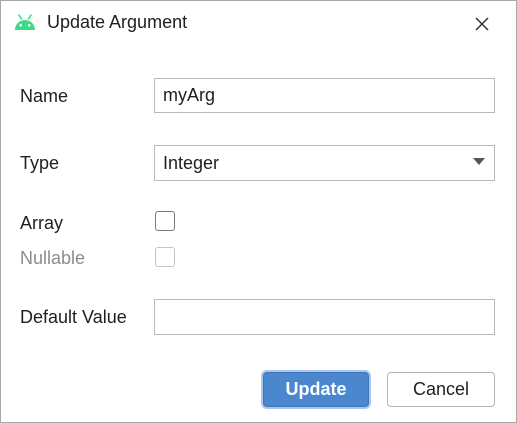 This screenshot has height=423, width=517. I want to click on nullable-checkbox, so click(165, 257).